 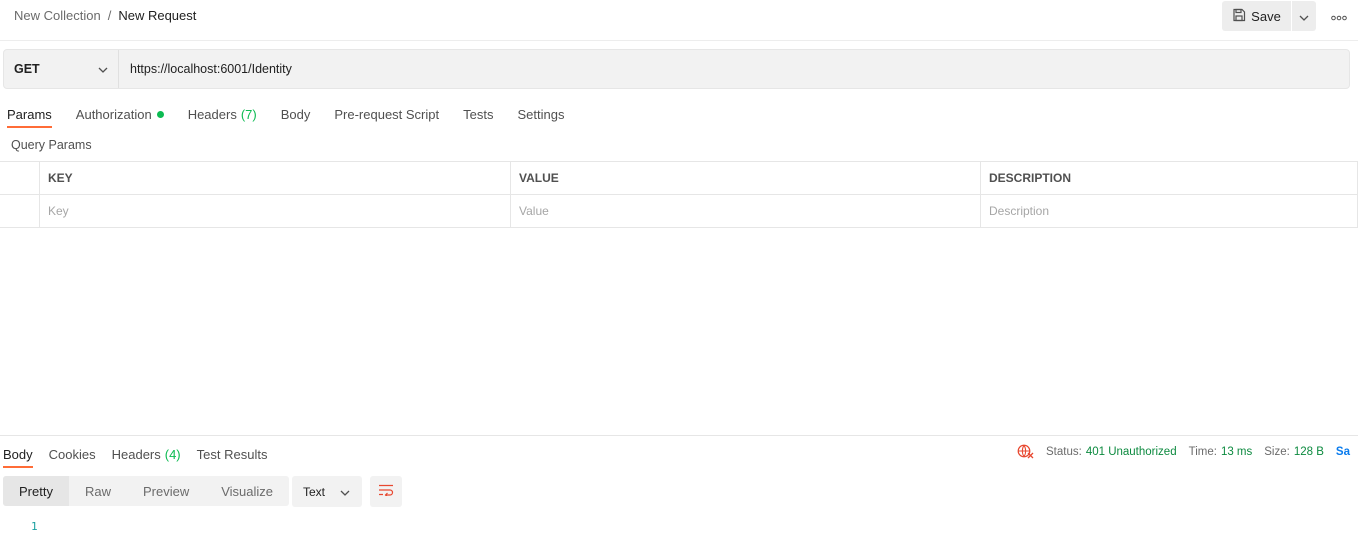 What do you see at coordinates (157, 15) in the screenshot?
I see `breadcrumb-request-name: New Request` at bounding box center [157, 15].